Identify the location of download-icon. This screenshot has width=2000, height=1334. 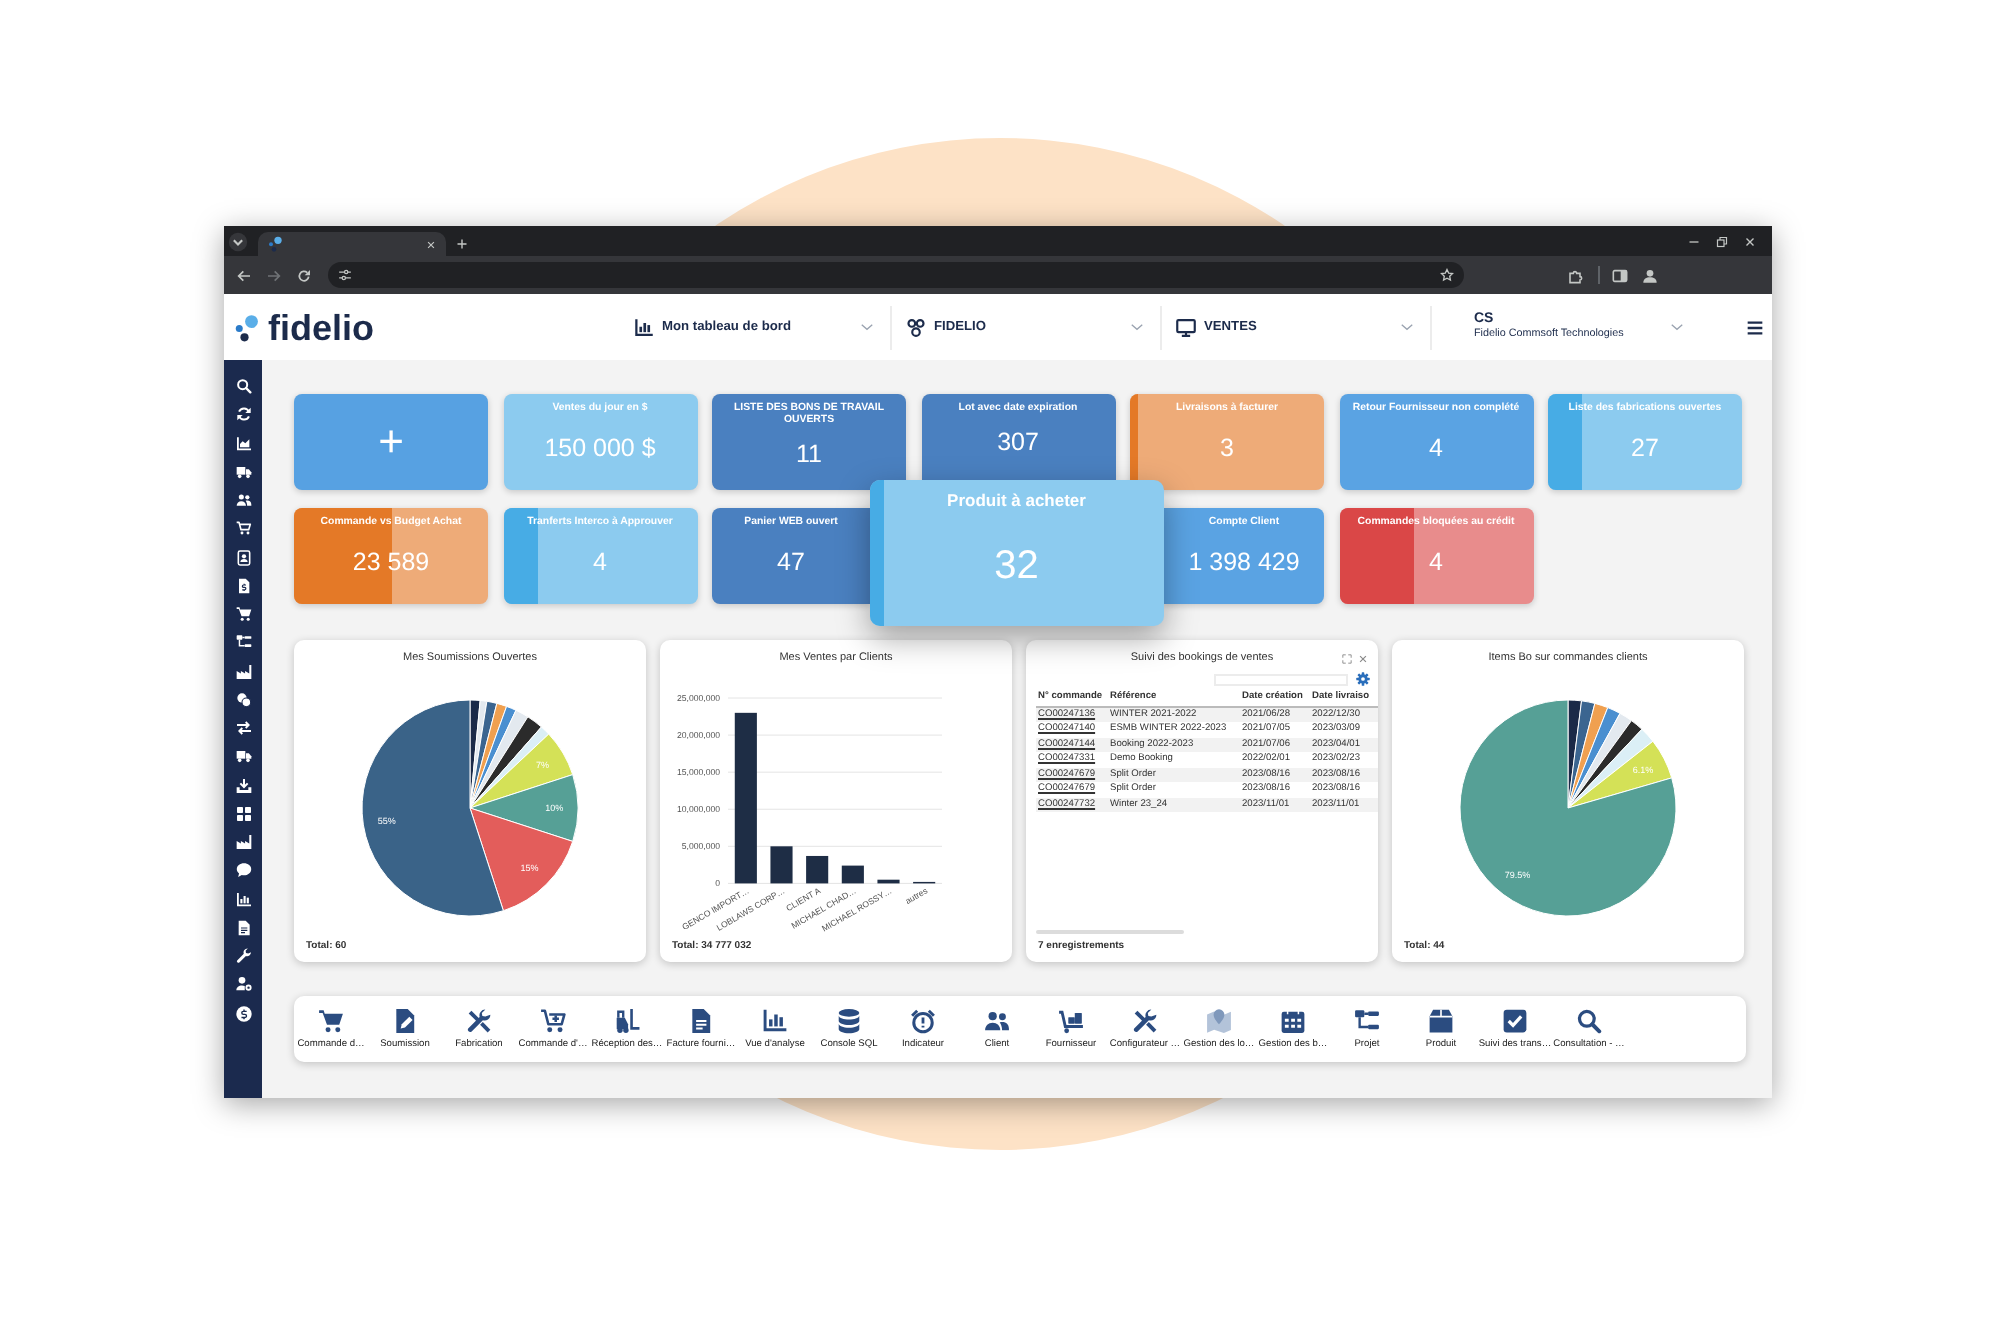
(243, 785).